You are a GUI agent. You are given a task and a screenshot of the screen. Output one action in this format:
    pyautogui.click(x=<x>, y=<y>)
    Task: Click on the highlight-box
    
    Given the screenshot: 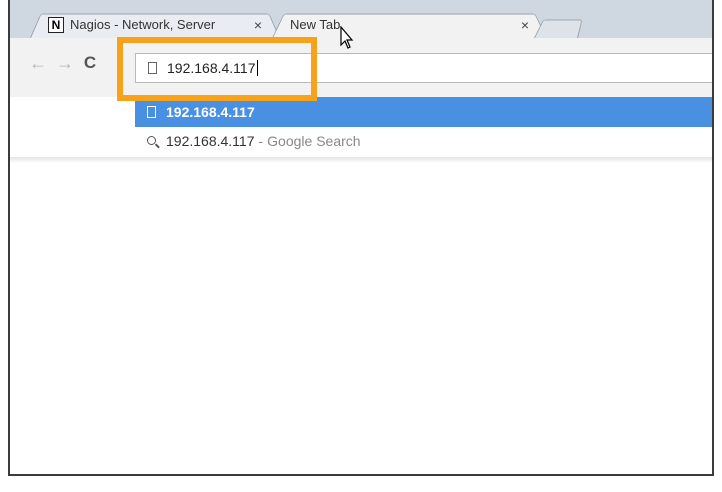 What is the action you would take?
    pyautogui.click(x=217, y=69)
    